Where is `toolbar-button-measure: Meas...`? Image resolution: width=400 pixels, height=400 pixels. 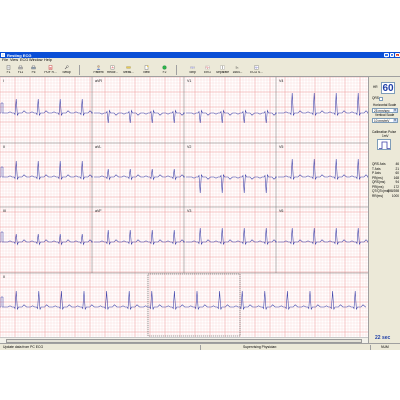
toolbar-button-measure: Meas... is located at coordinates (128, 70).